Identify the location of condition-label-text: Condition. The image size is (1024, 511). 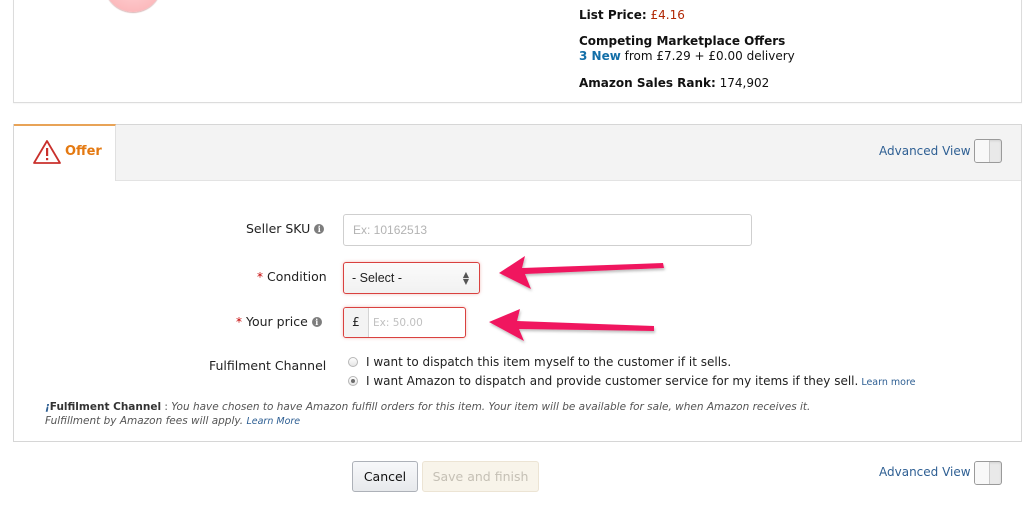
(297, 276).